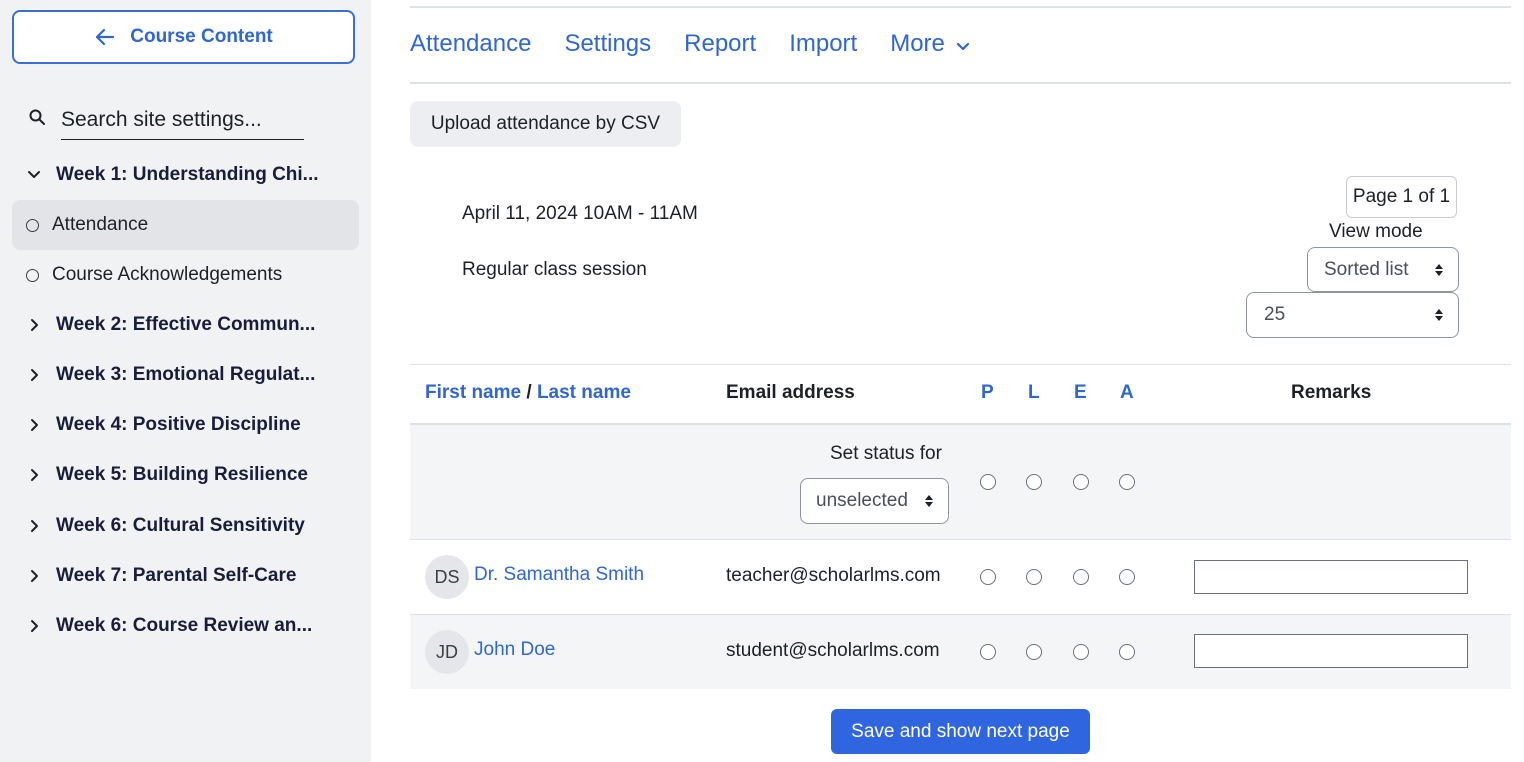  Describe the element at coordinates (720, 44) in the screenshot. I see `tab-report: Report` at that location.